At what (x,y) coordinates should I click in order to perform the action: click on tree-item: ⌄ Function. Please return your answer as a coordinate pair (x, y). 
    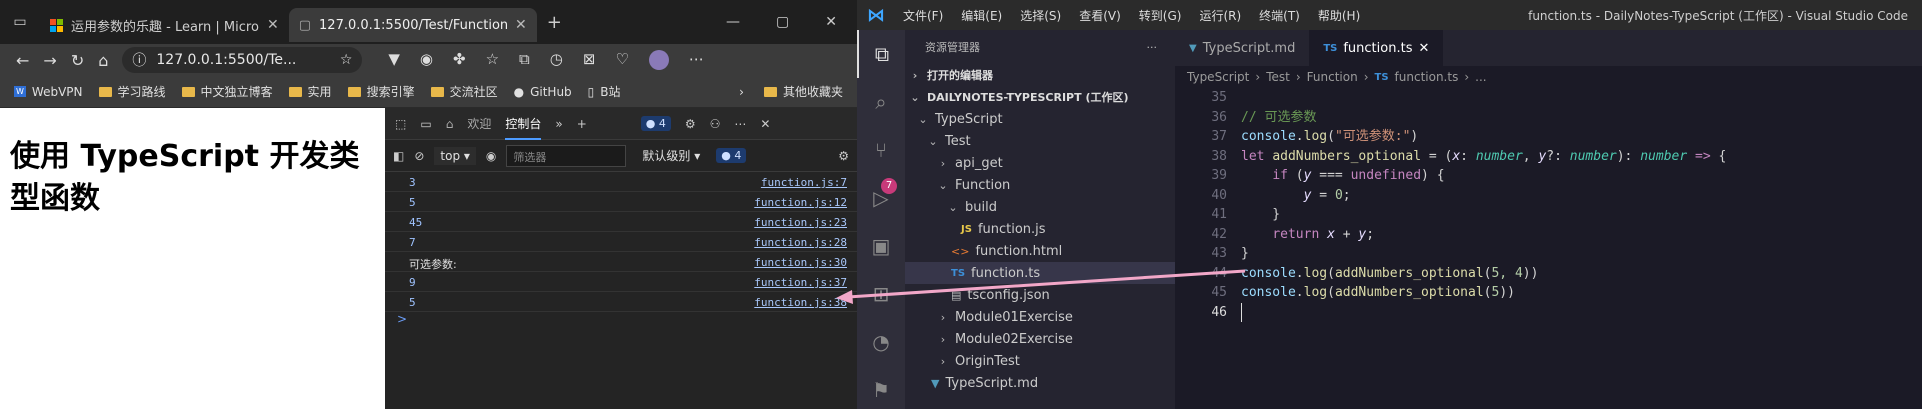
    Looking at the image, I should click on (1040, 185).